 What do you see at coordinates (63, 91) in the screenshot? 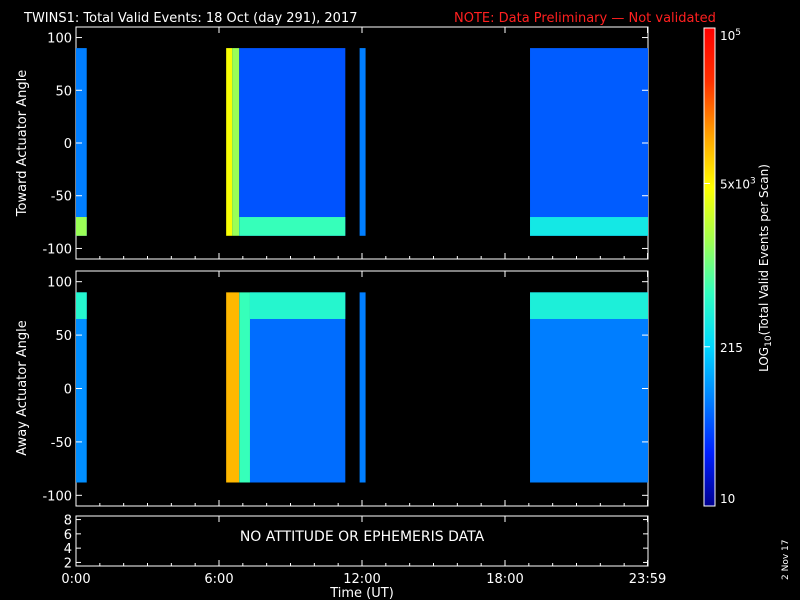
I see `toward-y-tick-label: 50` at bounding box center [63, 91].